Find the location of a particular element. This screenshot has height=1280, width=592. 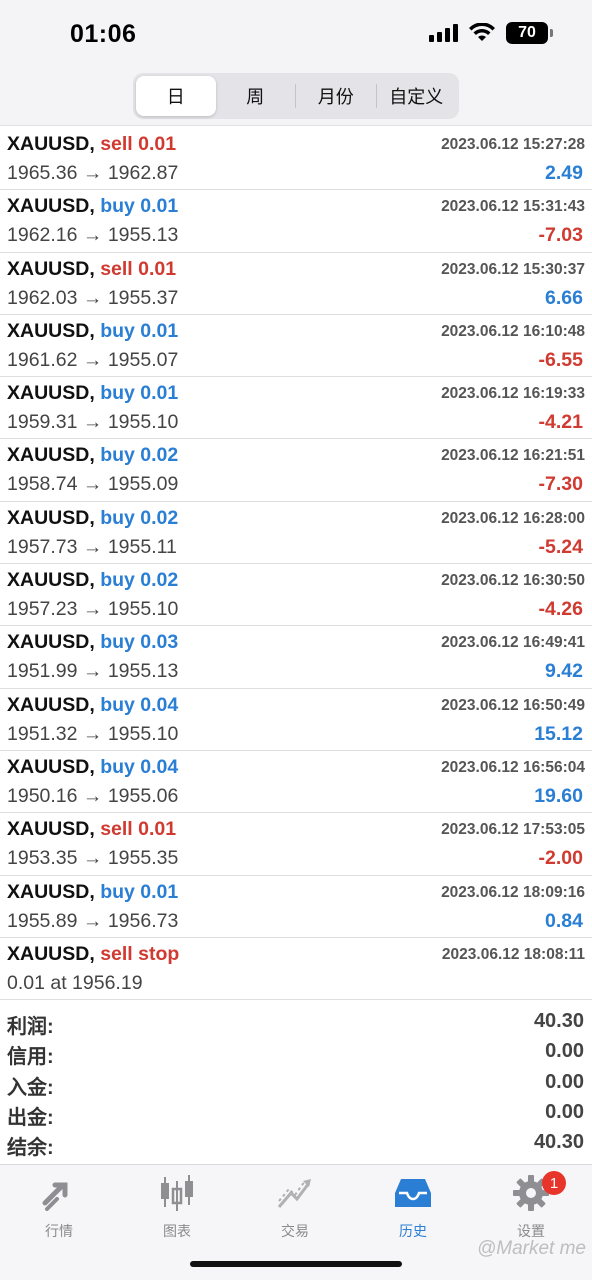

status-icons: 70 is located at coordinates (491, 33).